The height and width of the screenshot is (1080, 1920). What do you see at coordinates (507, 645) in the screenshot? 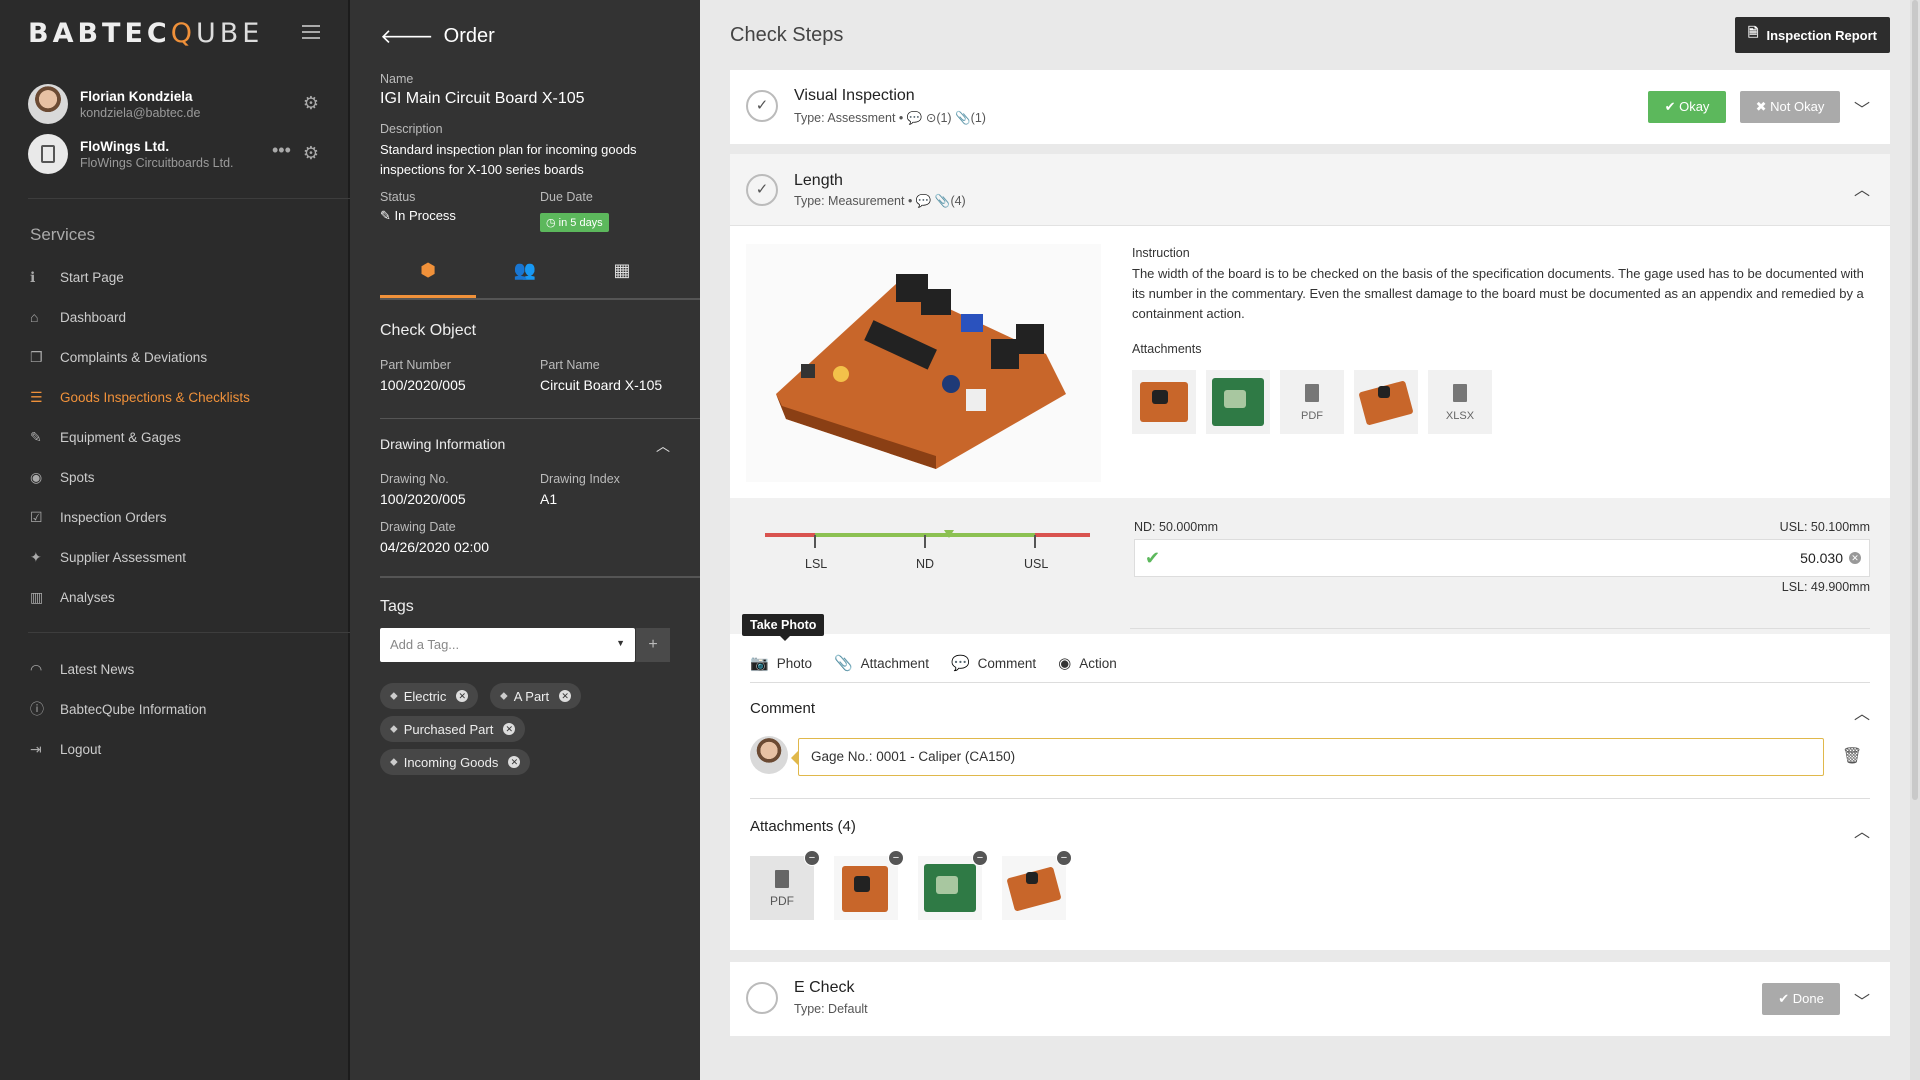
I see `tag-input: Add a Tag... ▼` at bounding box center [507, 645].